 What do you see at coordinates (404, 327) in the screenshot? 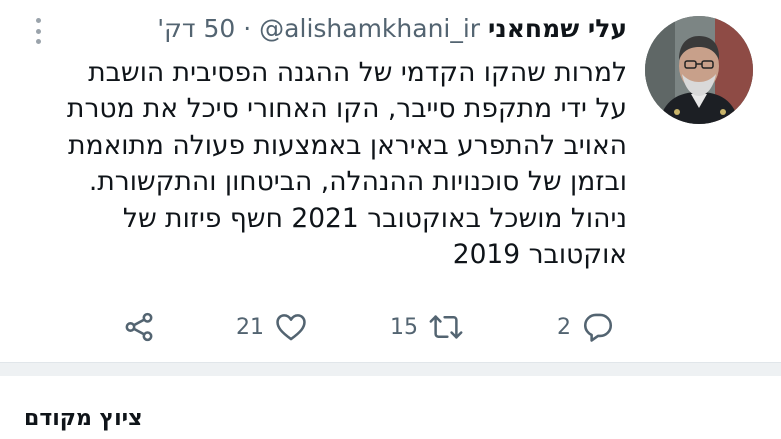
I see `retweet-count: 15` at bounding box center [404, 327].